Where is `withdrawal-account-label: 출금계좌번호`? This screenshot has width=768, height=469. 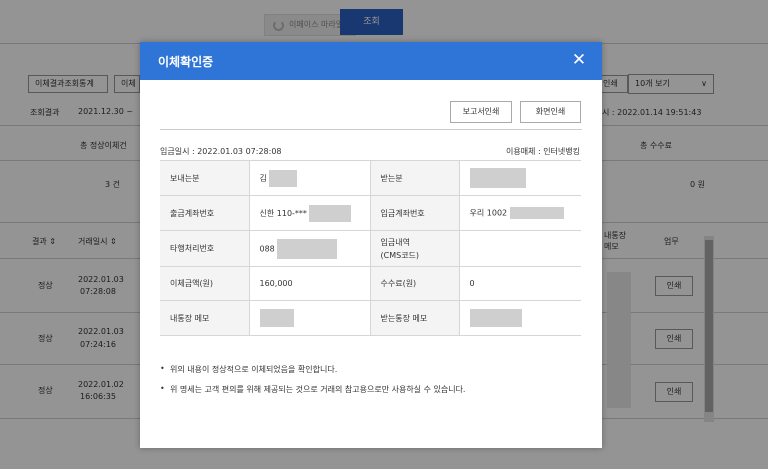 withdrawal-account-label: 출금계좌번호 is located at coordinates (205, 213).